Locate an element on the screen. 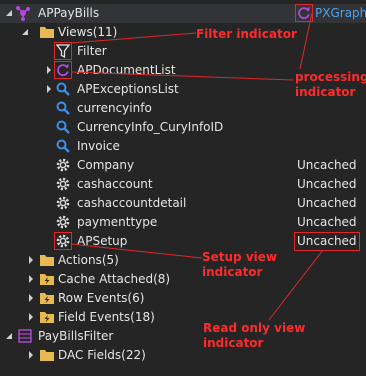  view-label: CurrencyInfo_CuryInfoID is located at coordinates (150, 127).